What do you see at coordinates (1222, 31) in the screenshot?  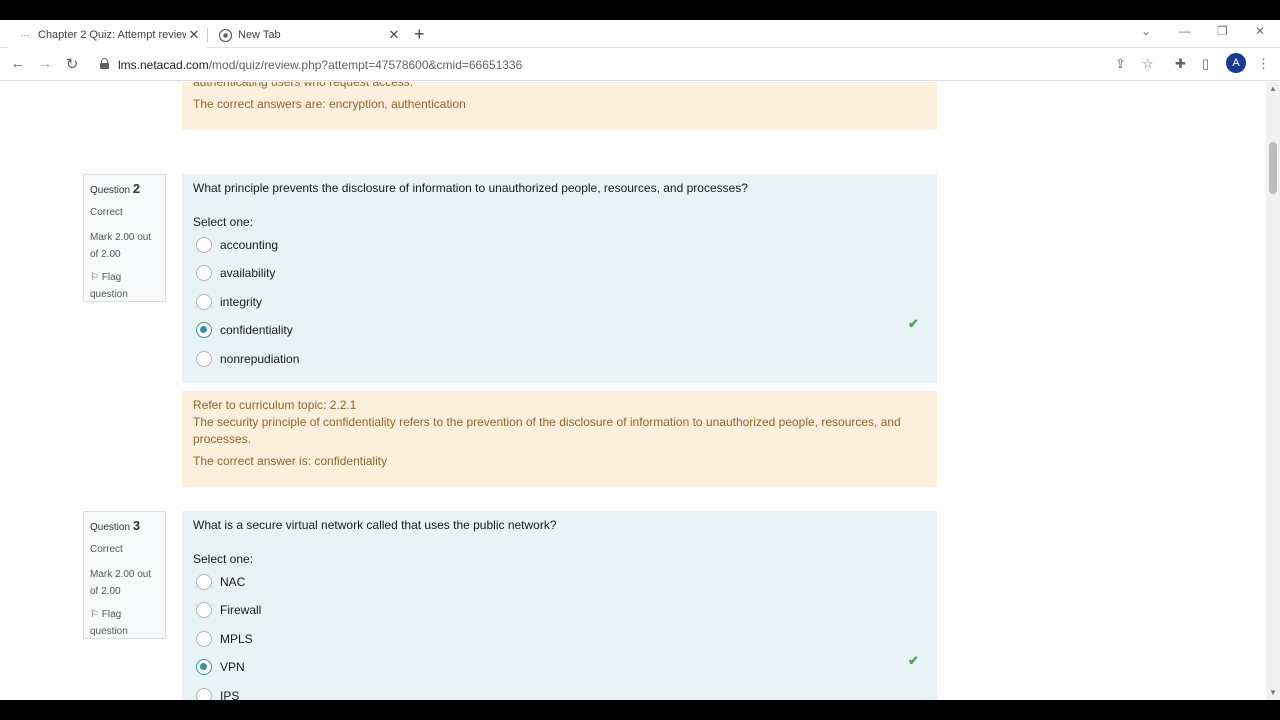 I see `restore-icon: ❐` at bounding box center [1222, 31].